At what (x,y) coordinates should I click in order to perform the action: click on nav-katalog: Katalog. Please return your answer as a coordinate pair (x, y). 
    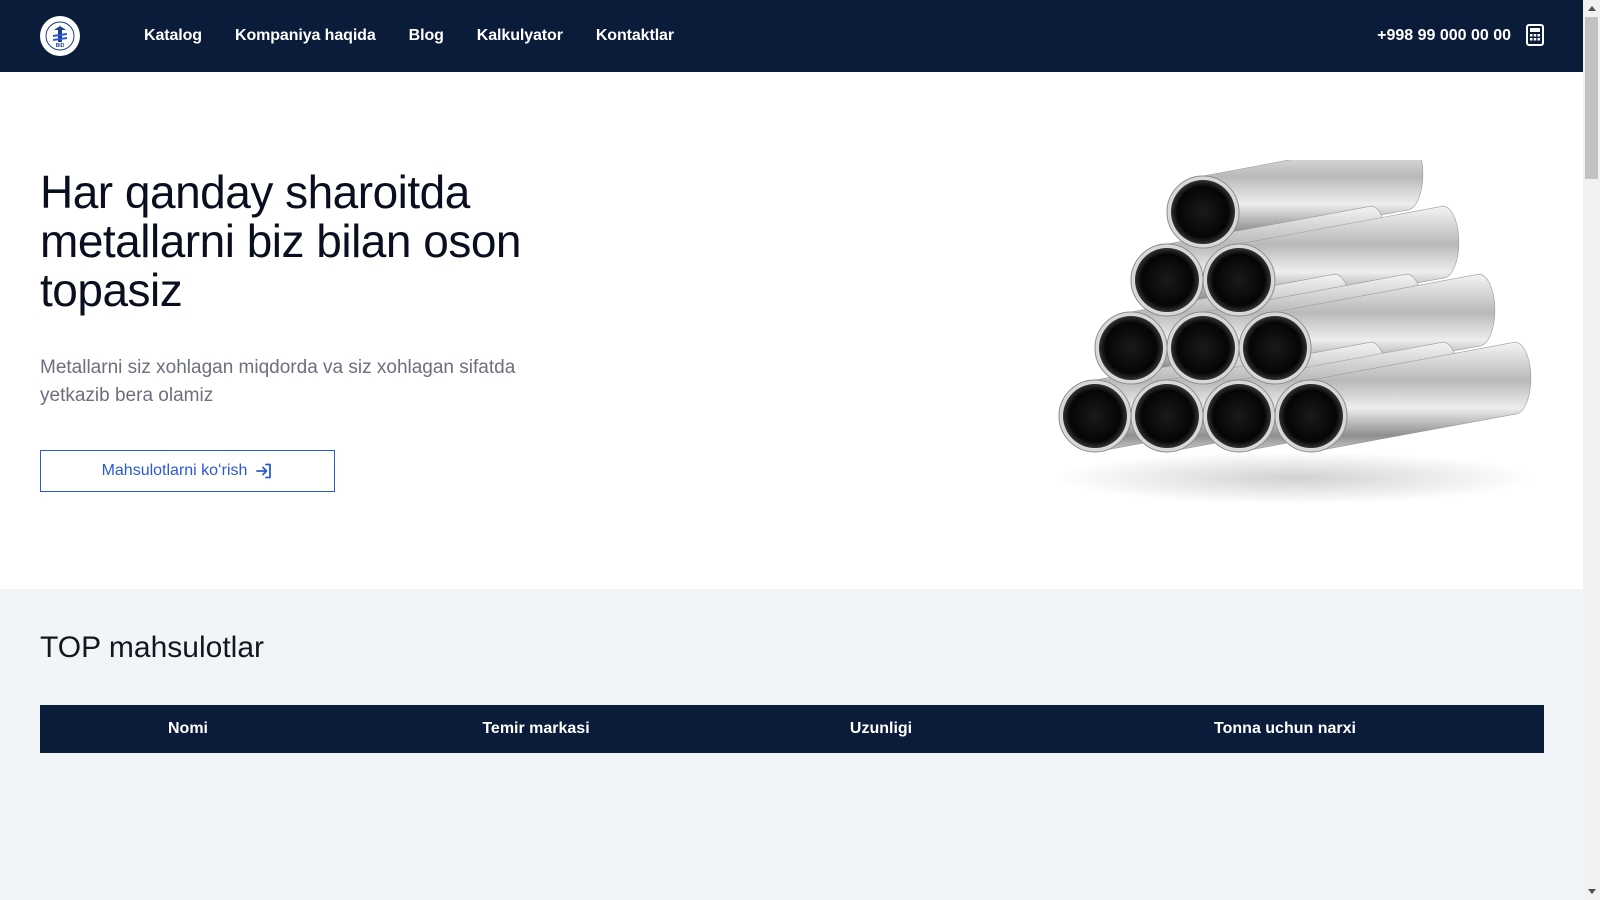
    Looking at the image, I should click on (173, 36).